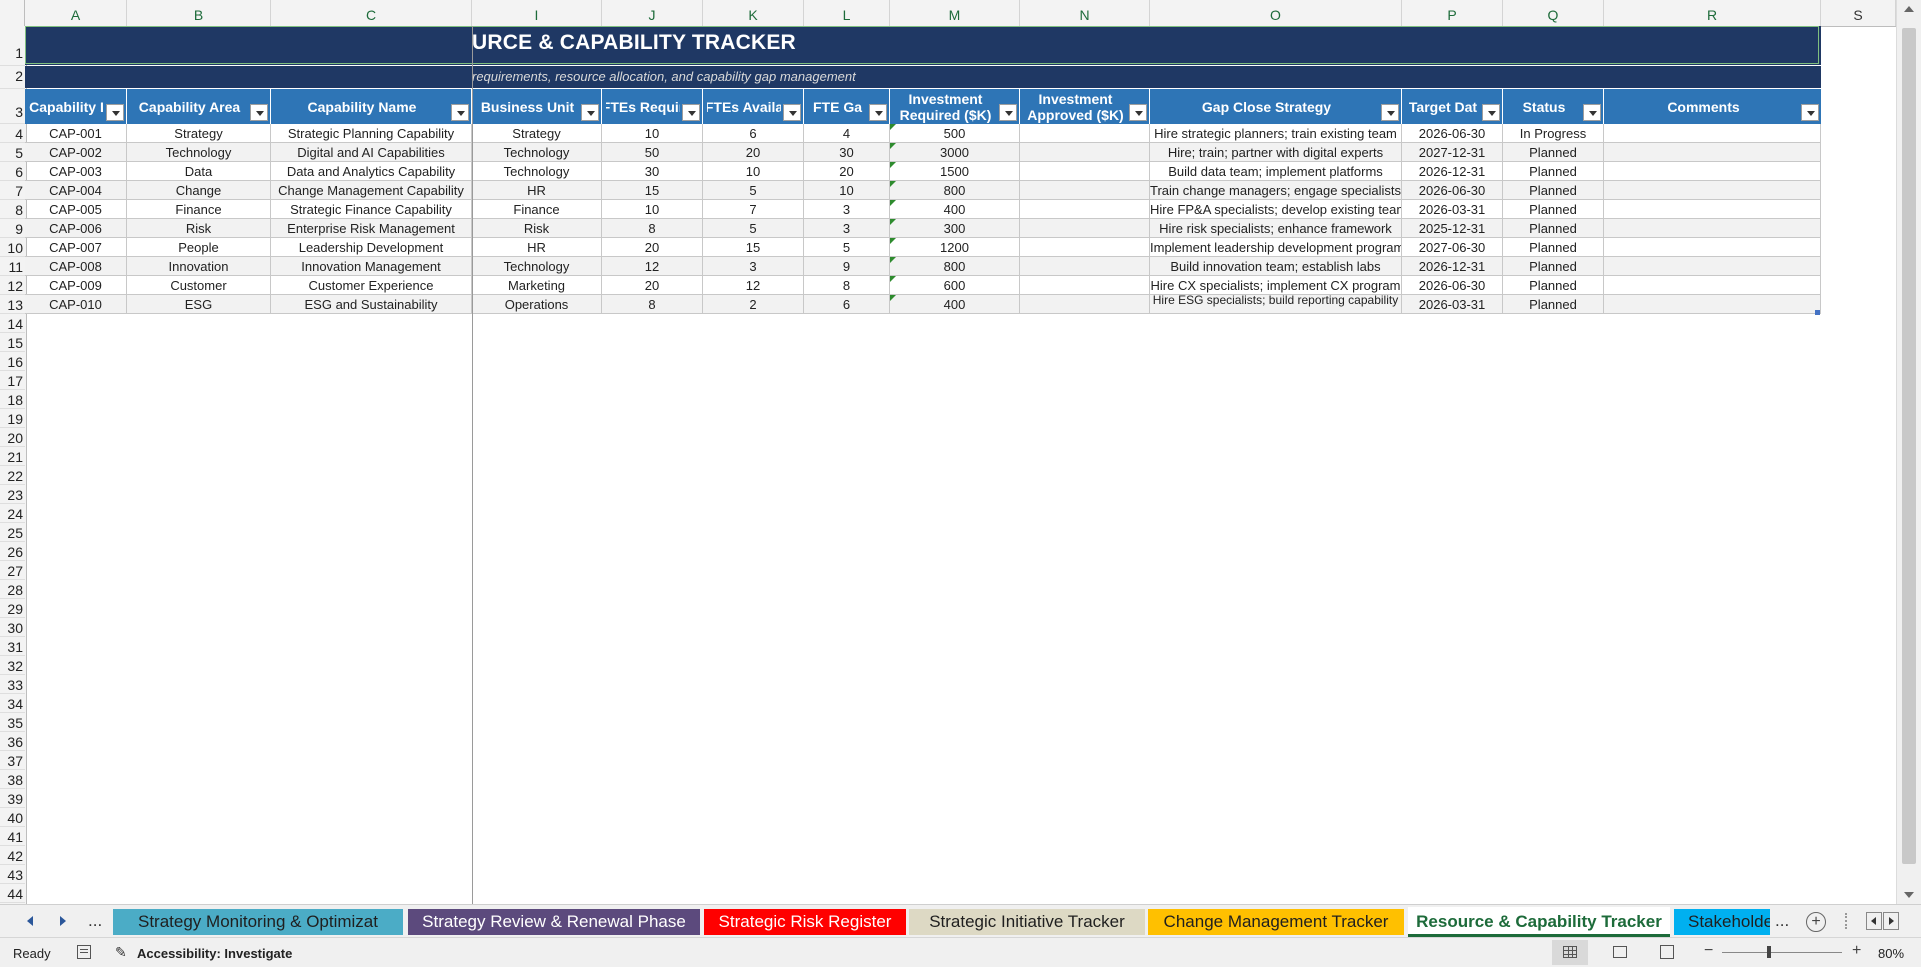 The image size is (1921, 967). What do you see at coordinates (12, 361) in the screenshot?
I see `row-header: 16` at bounding box center [12, 361].